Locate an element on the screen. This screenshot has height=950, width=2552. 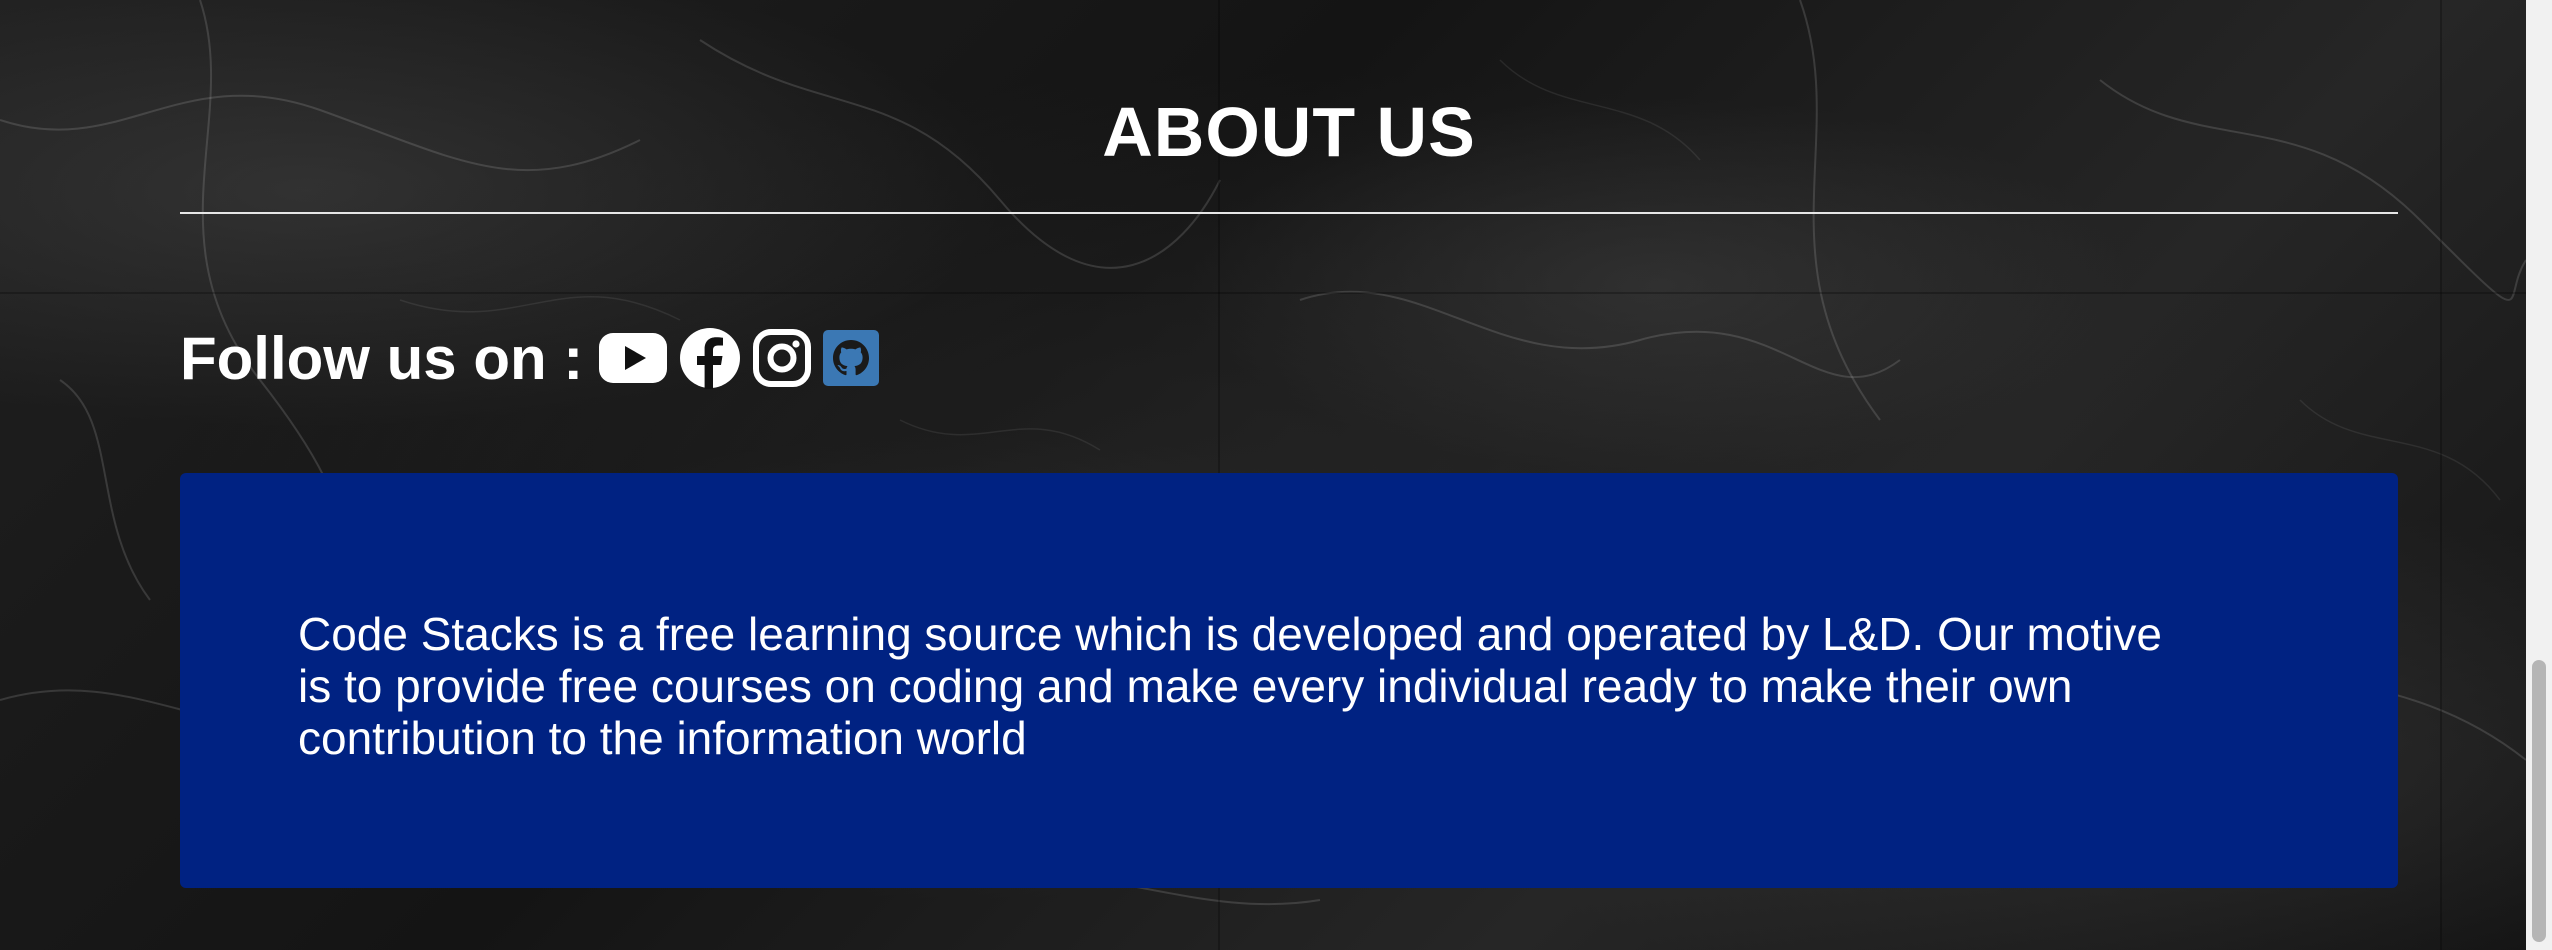
follow-us-row: Follow us on : is located at coordinates (535, 358).